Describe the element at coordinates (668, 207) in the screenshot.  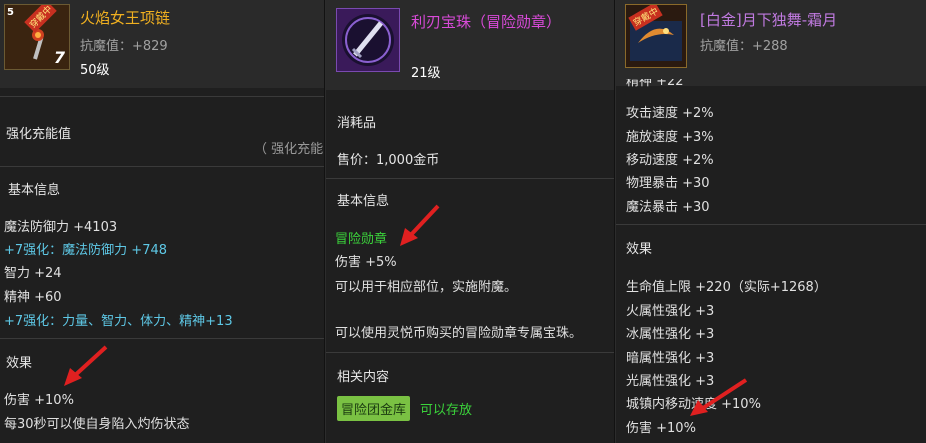
I see `stat-line: 魔法暴击 +30` at that location.